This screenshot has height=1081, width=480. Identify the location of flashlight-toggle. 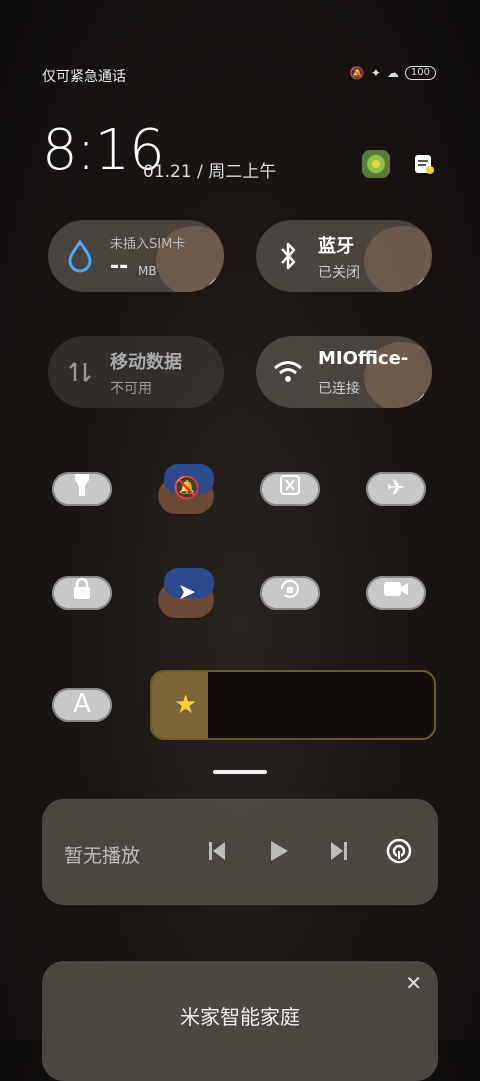
(82, 488).